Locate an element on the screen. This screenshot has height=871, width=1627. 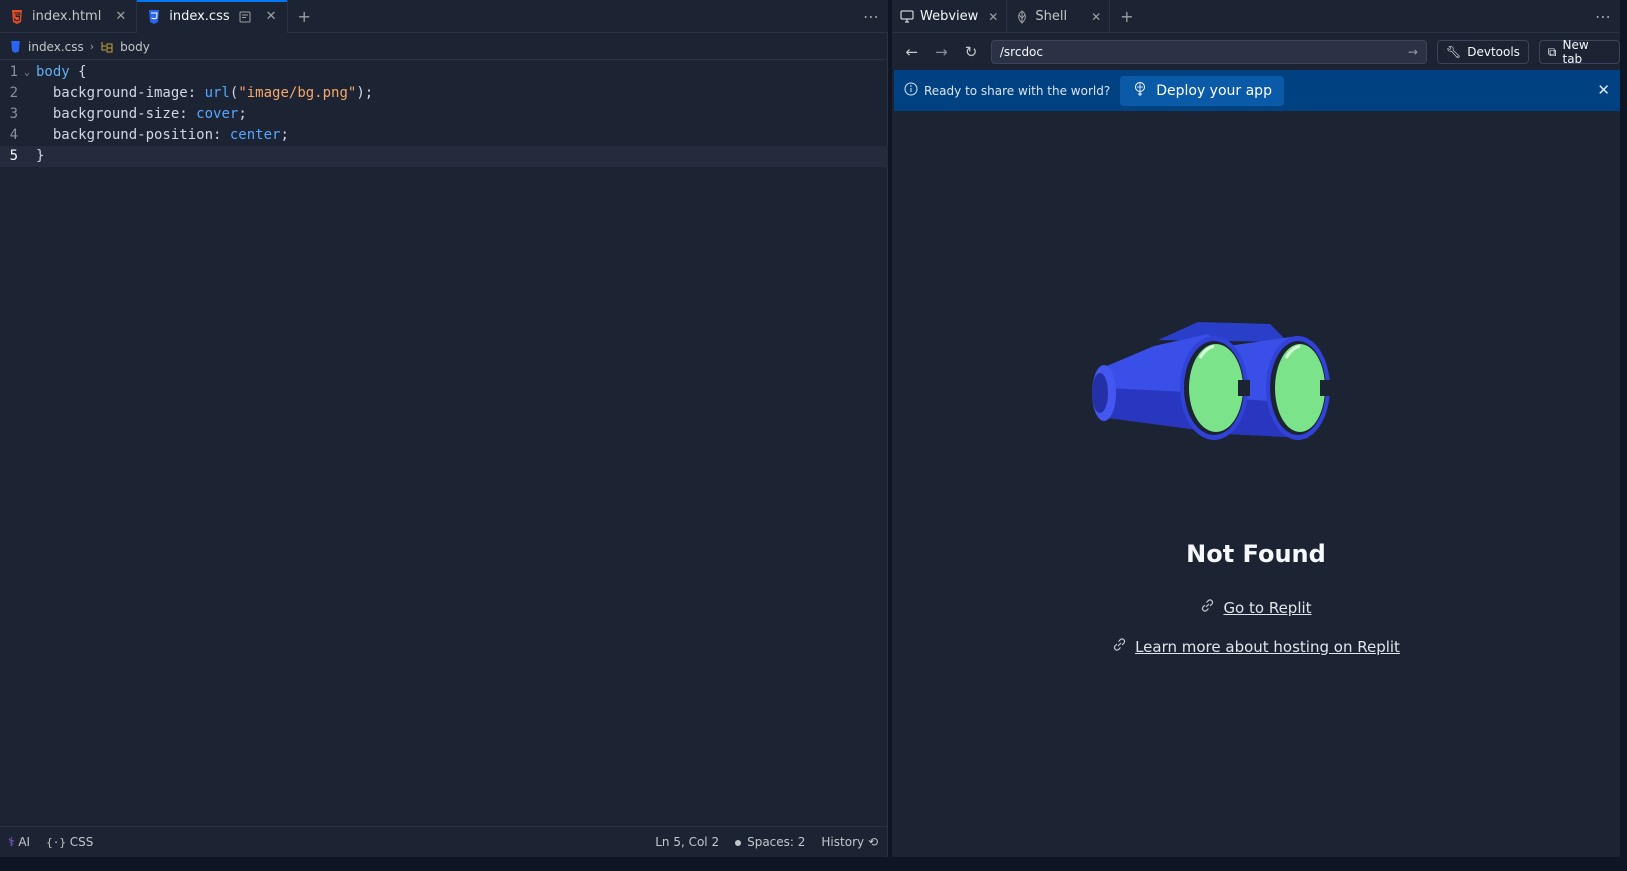
history-button: History ⟲ is located at coordinates (849, 842).